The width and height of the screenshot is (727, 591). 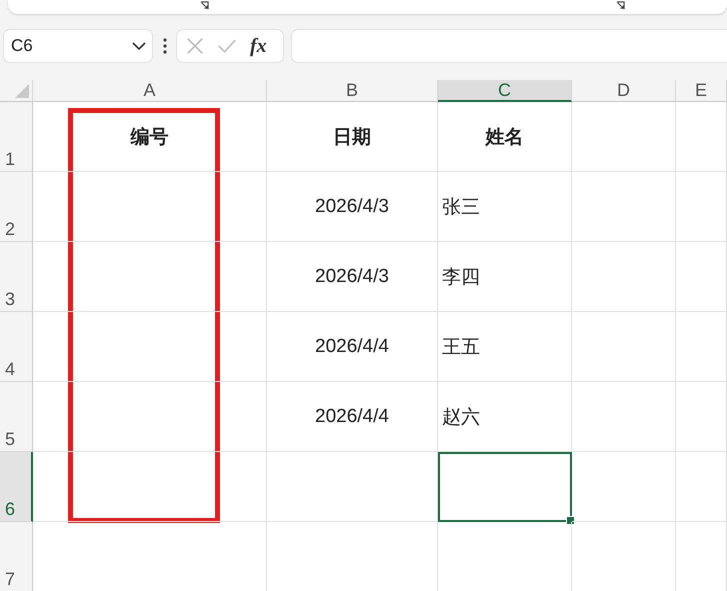 I want to click on more-options-icon, so click(x=165, y=46).